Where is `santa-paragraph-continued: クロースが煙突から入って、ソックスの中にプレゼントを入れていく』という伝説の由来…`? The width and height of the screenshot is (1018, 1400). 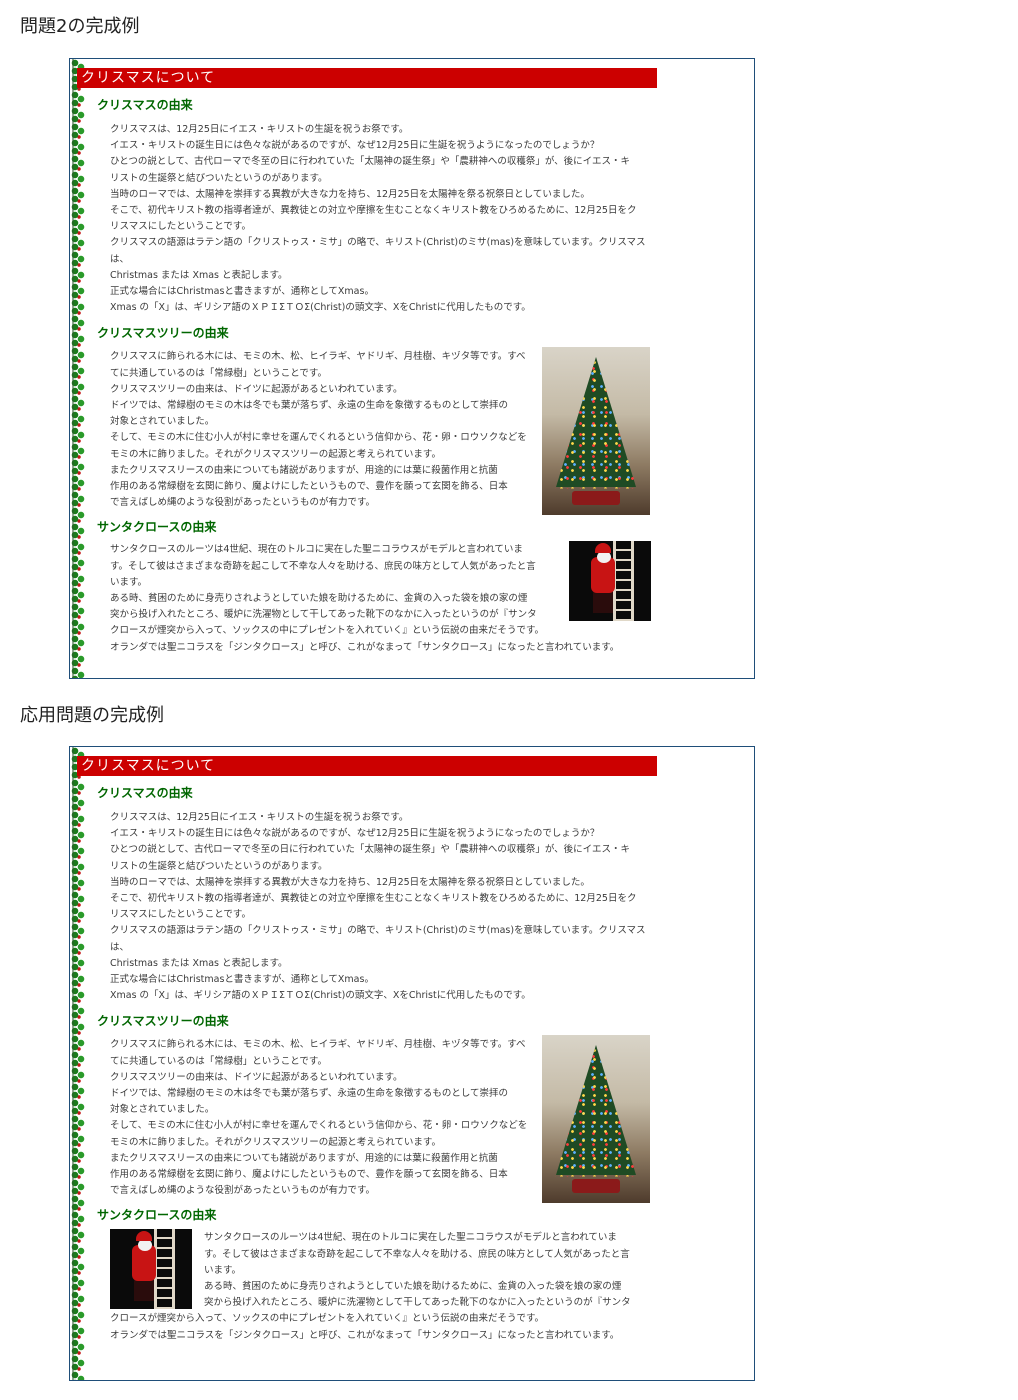
santa-paragraph-continued: クロースが煙突から入って、ソックスの中にプレゼントを入れていく』という伝説の由来… is located at coordinates (365, 1327).